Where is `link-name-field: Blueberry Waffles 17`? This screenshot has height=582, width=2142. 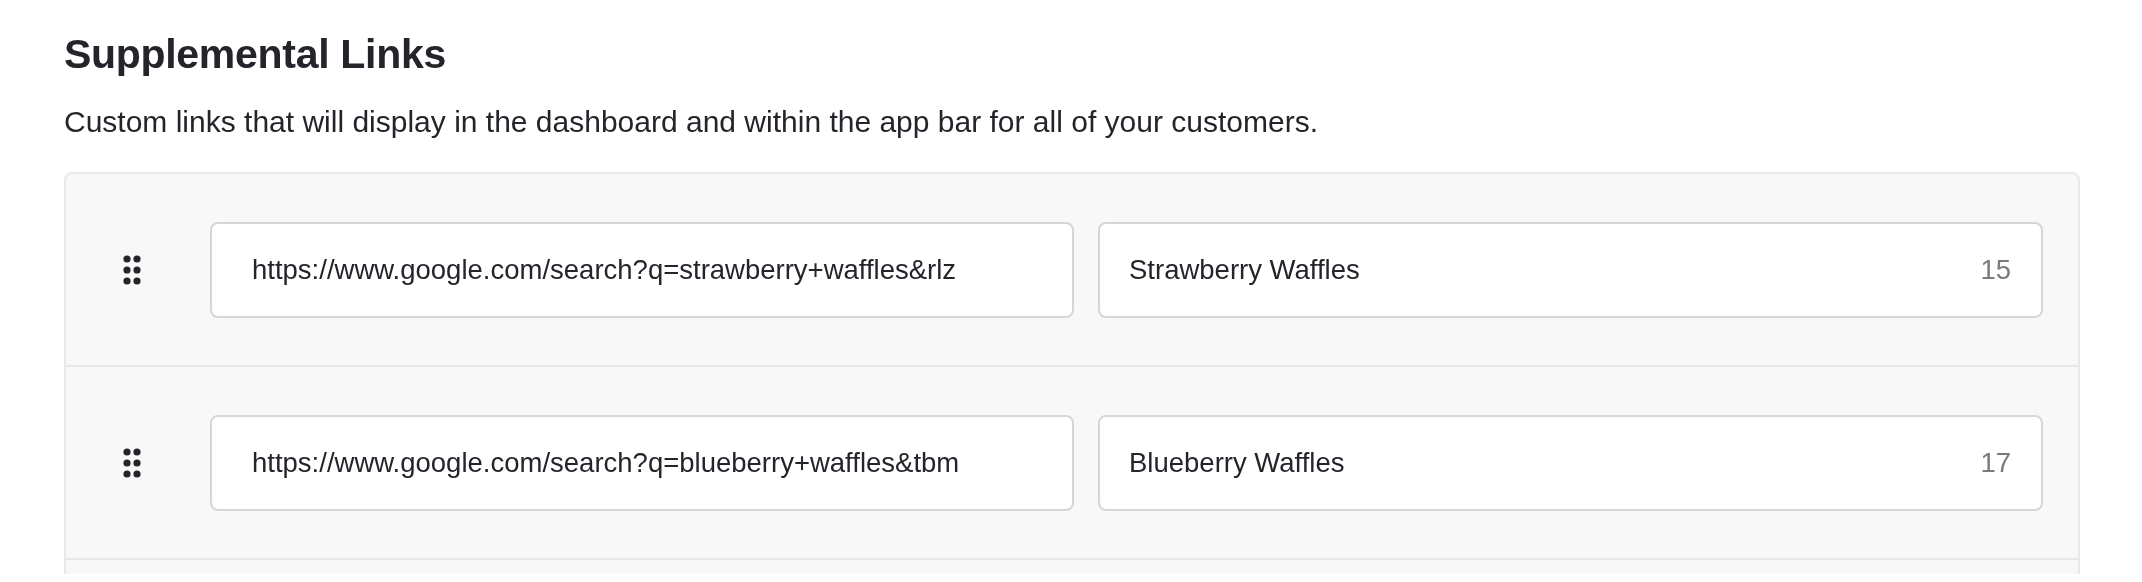 link-name-field: Blueberry Waffles 17 is located at coordinates (1570, 462).